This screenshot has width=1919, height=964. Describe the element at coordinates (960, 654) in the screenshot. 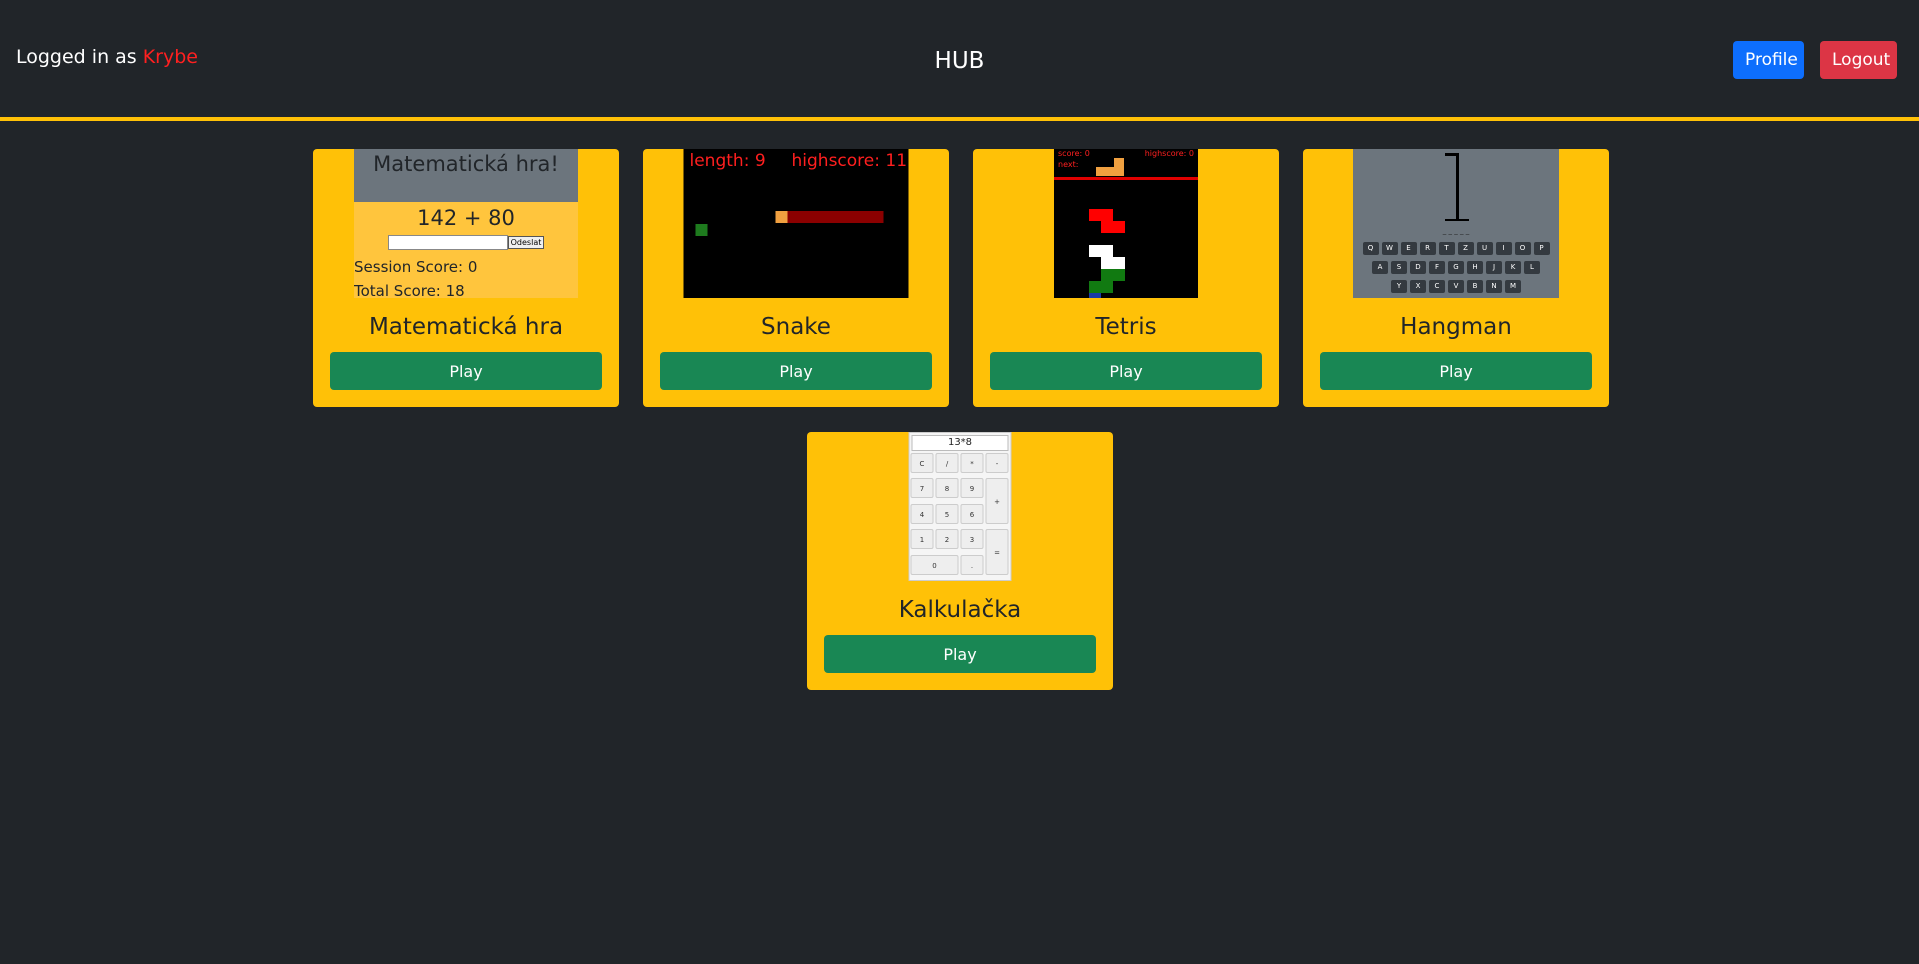

I see `play-button-calculator: Play` at that location.